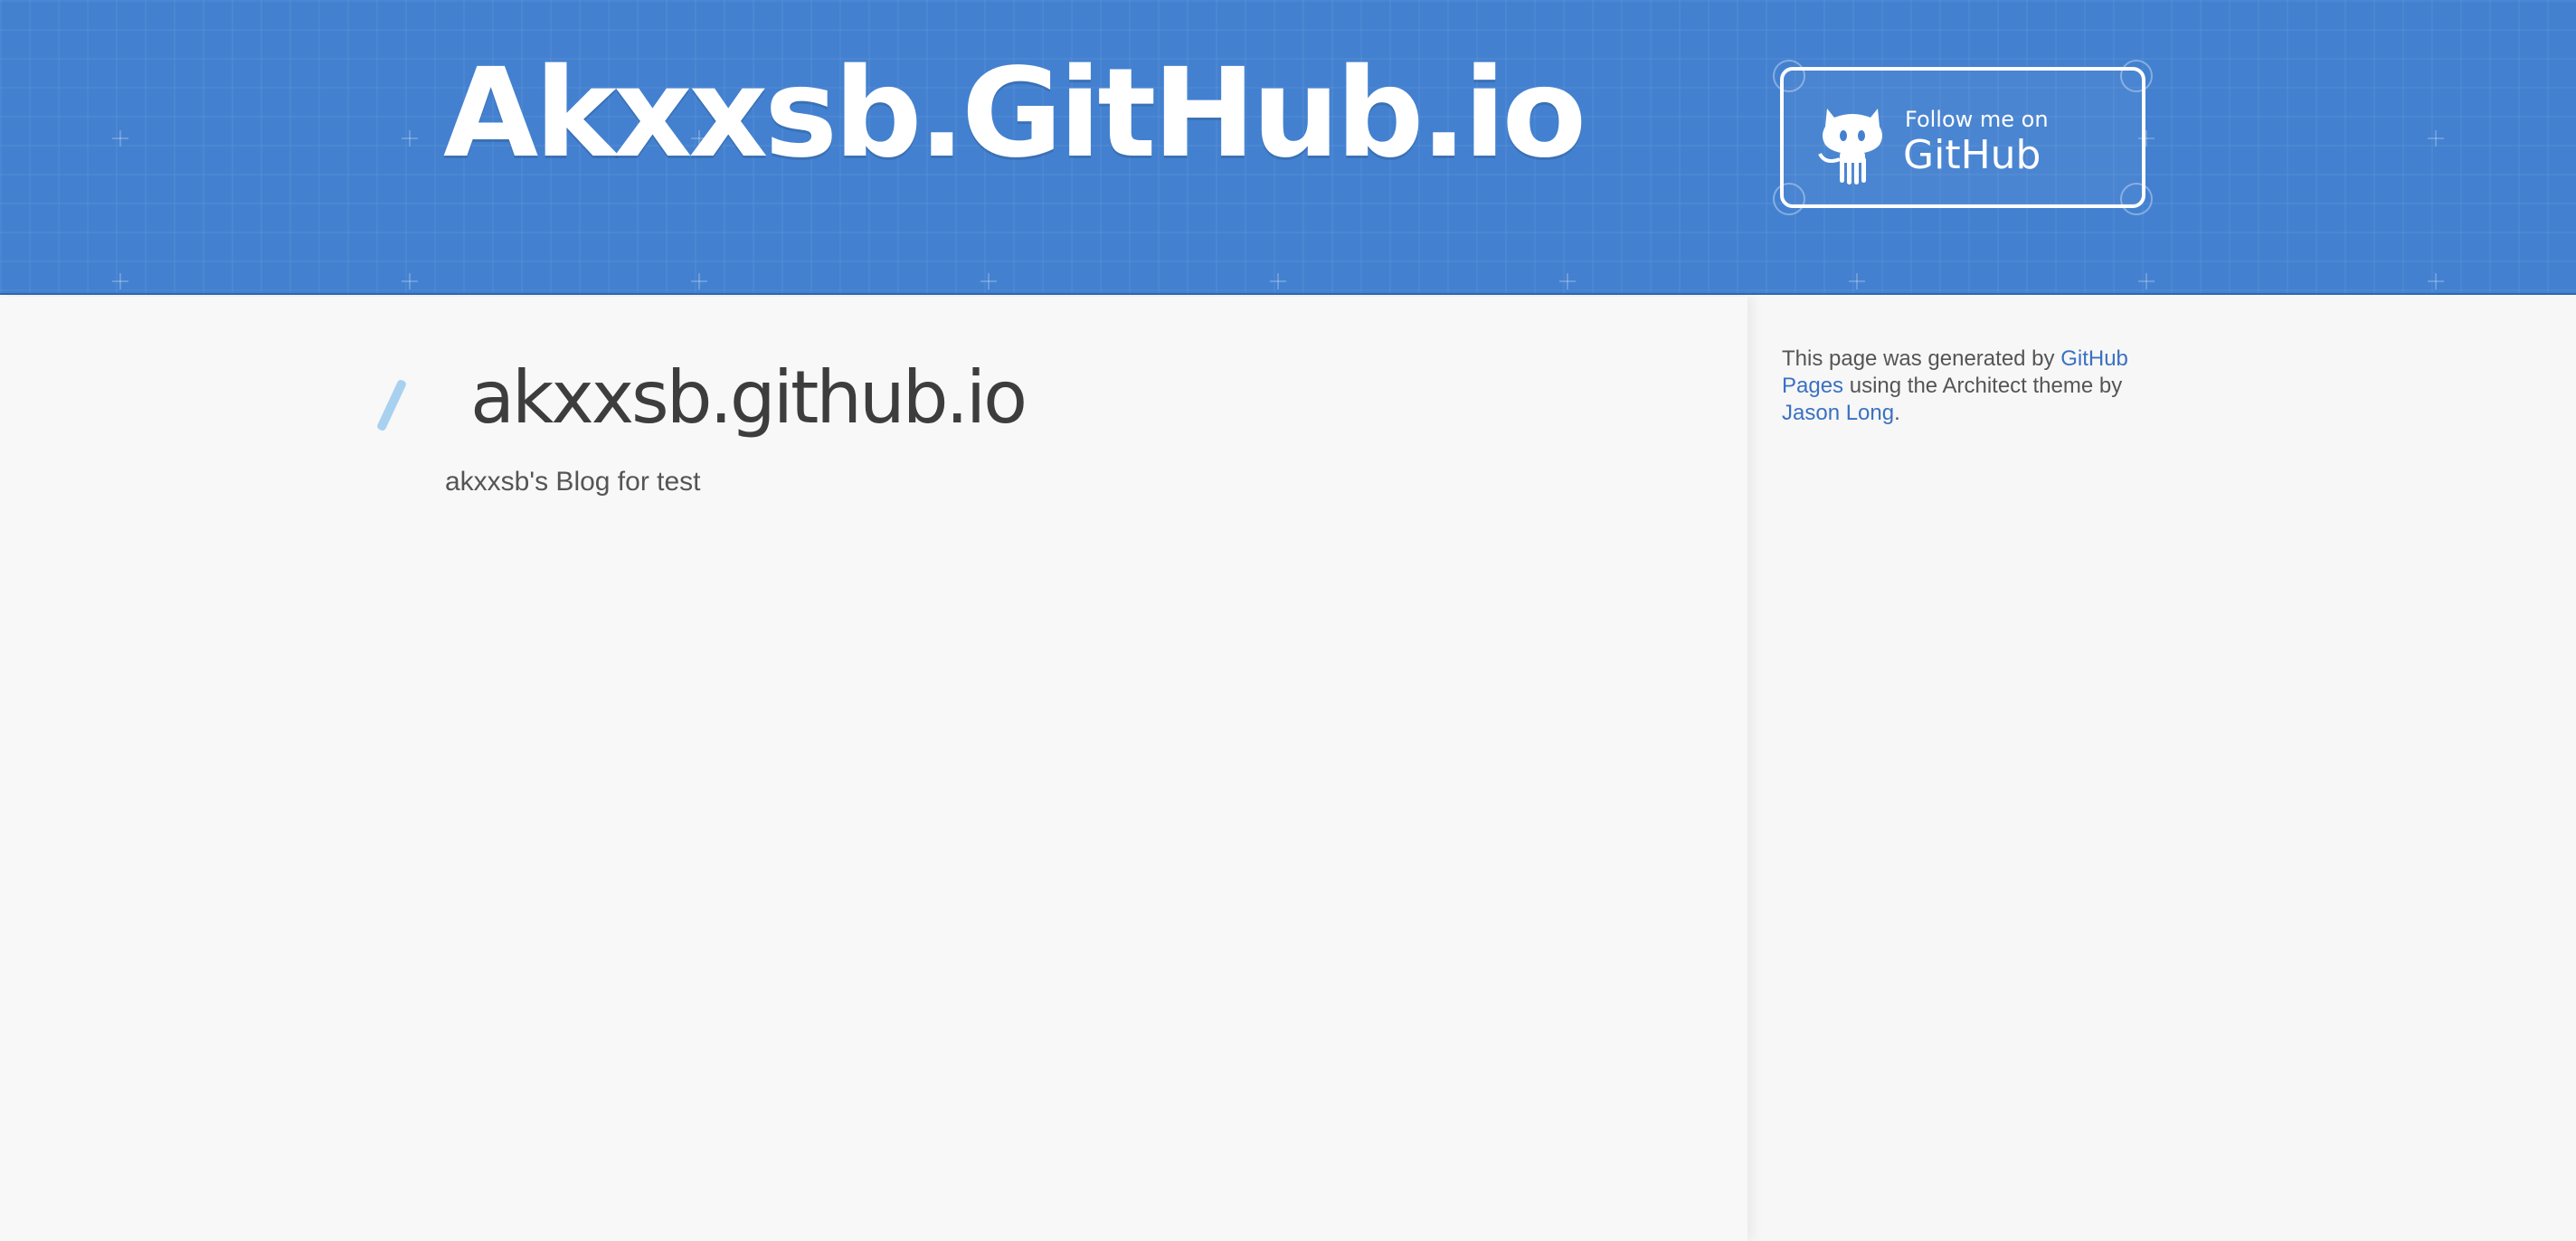  Describe the element at coordinates (1897, 413) in the screenshot. I see `credit-suffix-text: .` at that location.